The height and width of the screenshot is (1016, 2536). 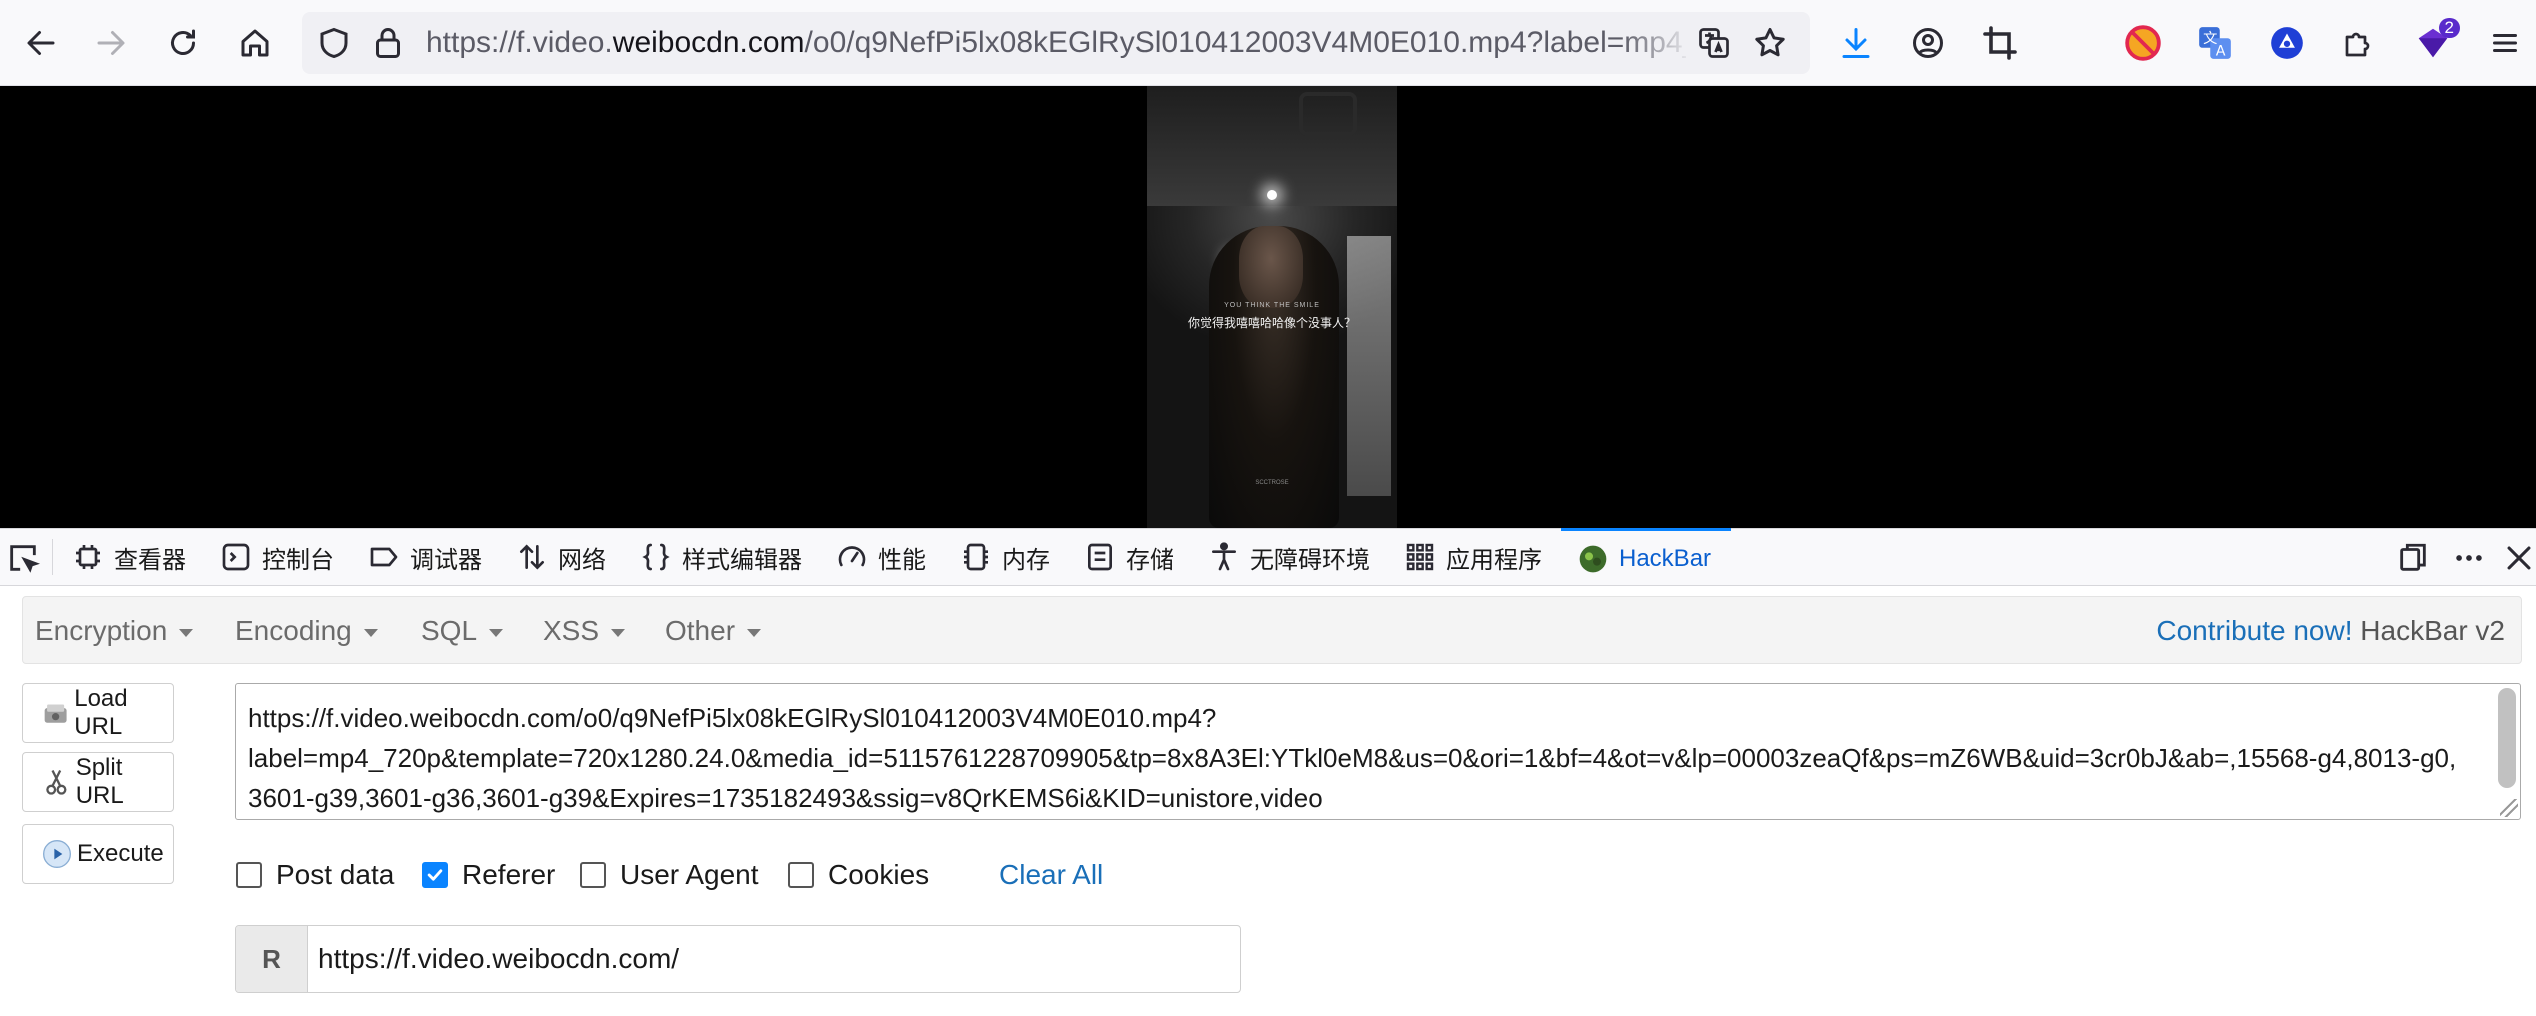 What do you see at coordinates (56, 782) in the screenshot?
I see `scissors-icon` at bounding box center [56, 782].